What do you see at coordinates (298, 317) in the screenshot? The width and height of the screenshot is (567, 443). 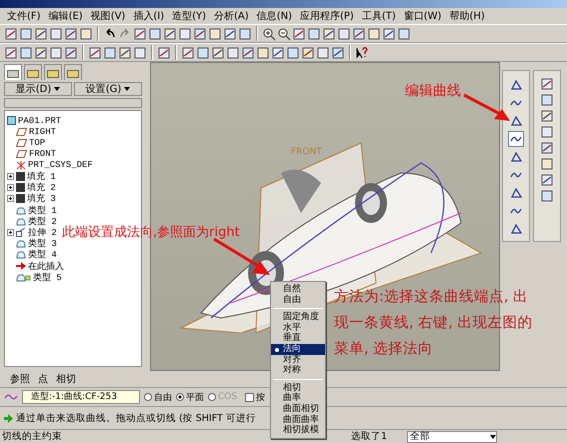 I see `menu-item: 固定角度` at bounding box center [298, 317].